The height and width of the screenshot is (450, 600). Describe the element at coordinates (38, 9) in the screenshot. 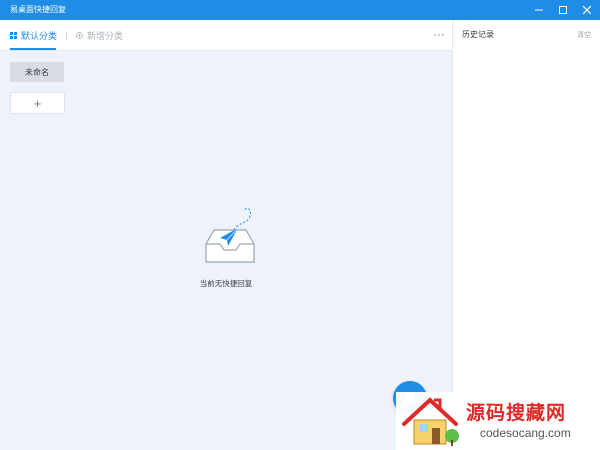

I see `window-title: 易桌面快捷回复` at that location.